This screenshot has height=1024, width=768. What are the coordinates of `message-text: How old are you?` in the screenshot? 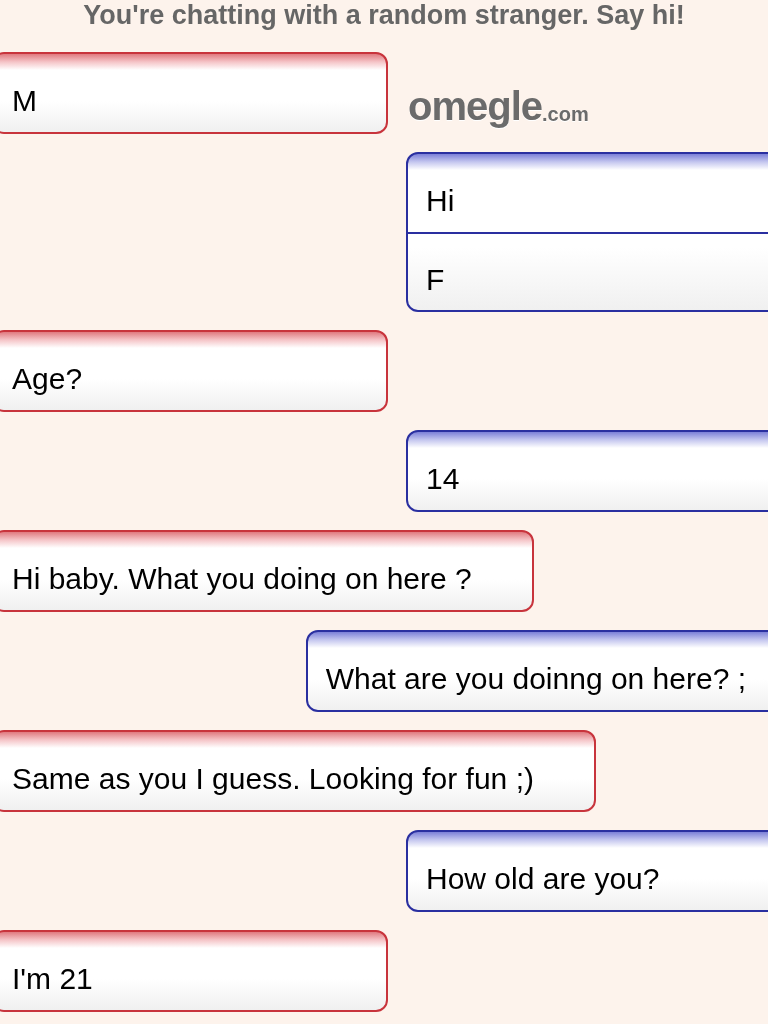 It's located at (543, 878).